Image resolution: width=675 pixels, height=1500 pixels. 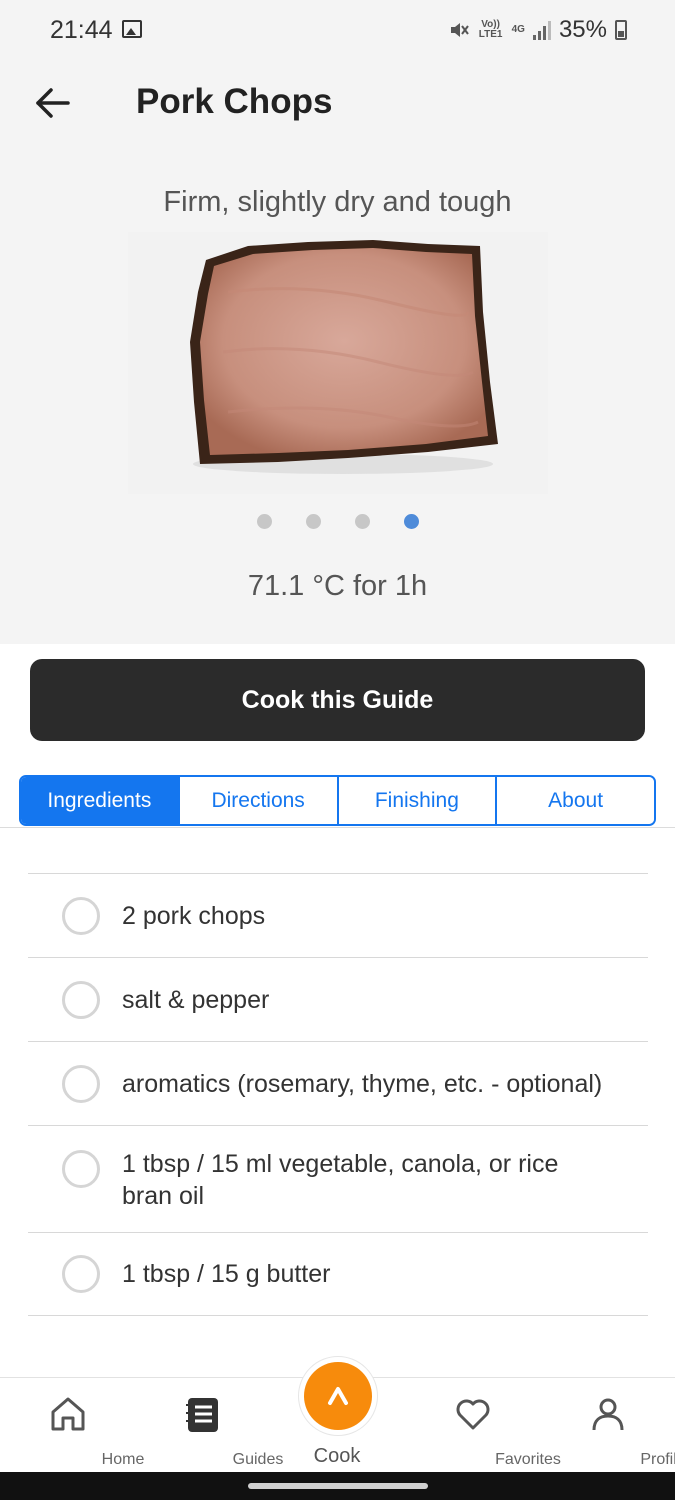 I want to click on nav-profile-label: Profile, so click(x=657, y=1459).